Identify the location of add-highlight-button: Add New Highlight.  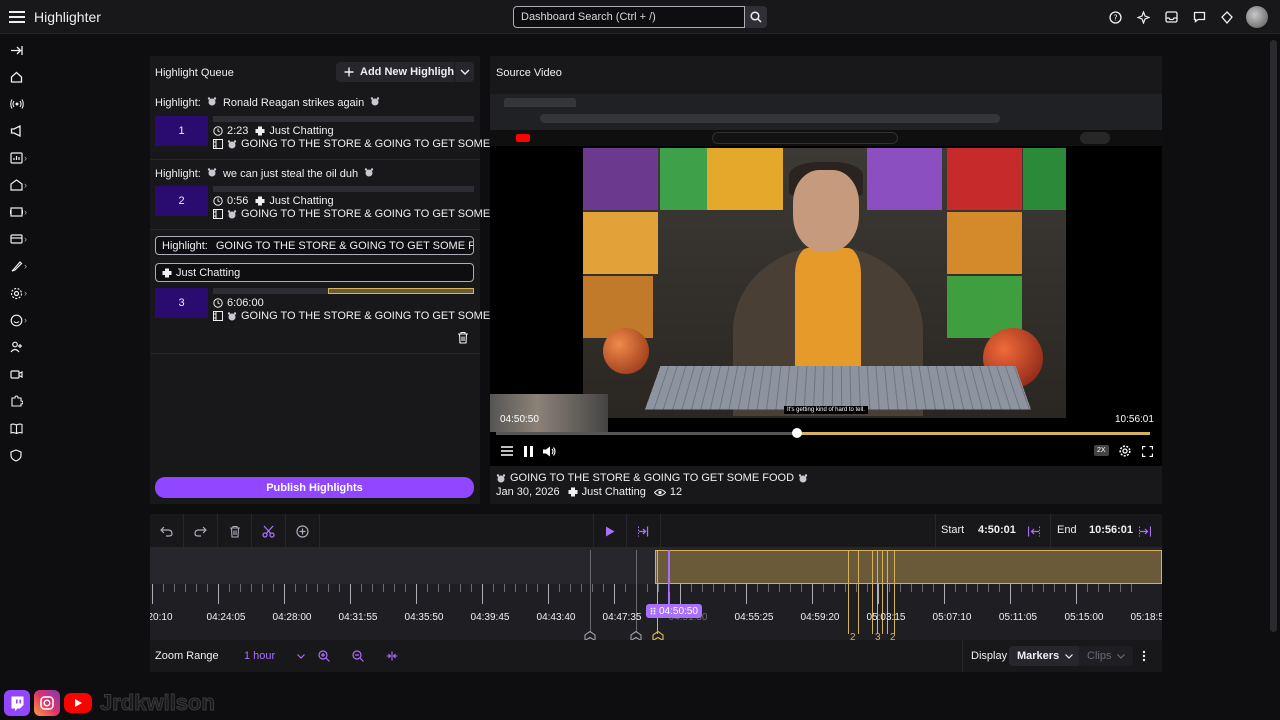
(401, 72).